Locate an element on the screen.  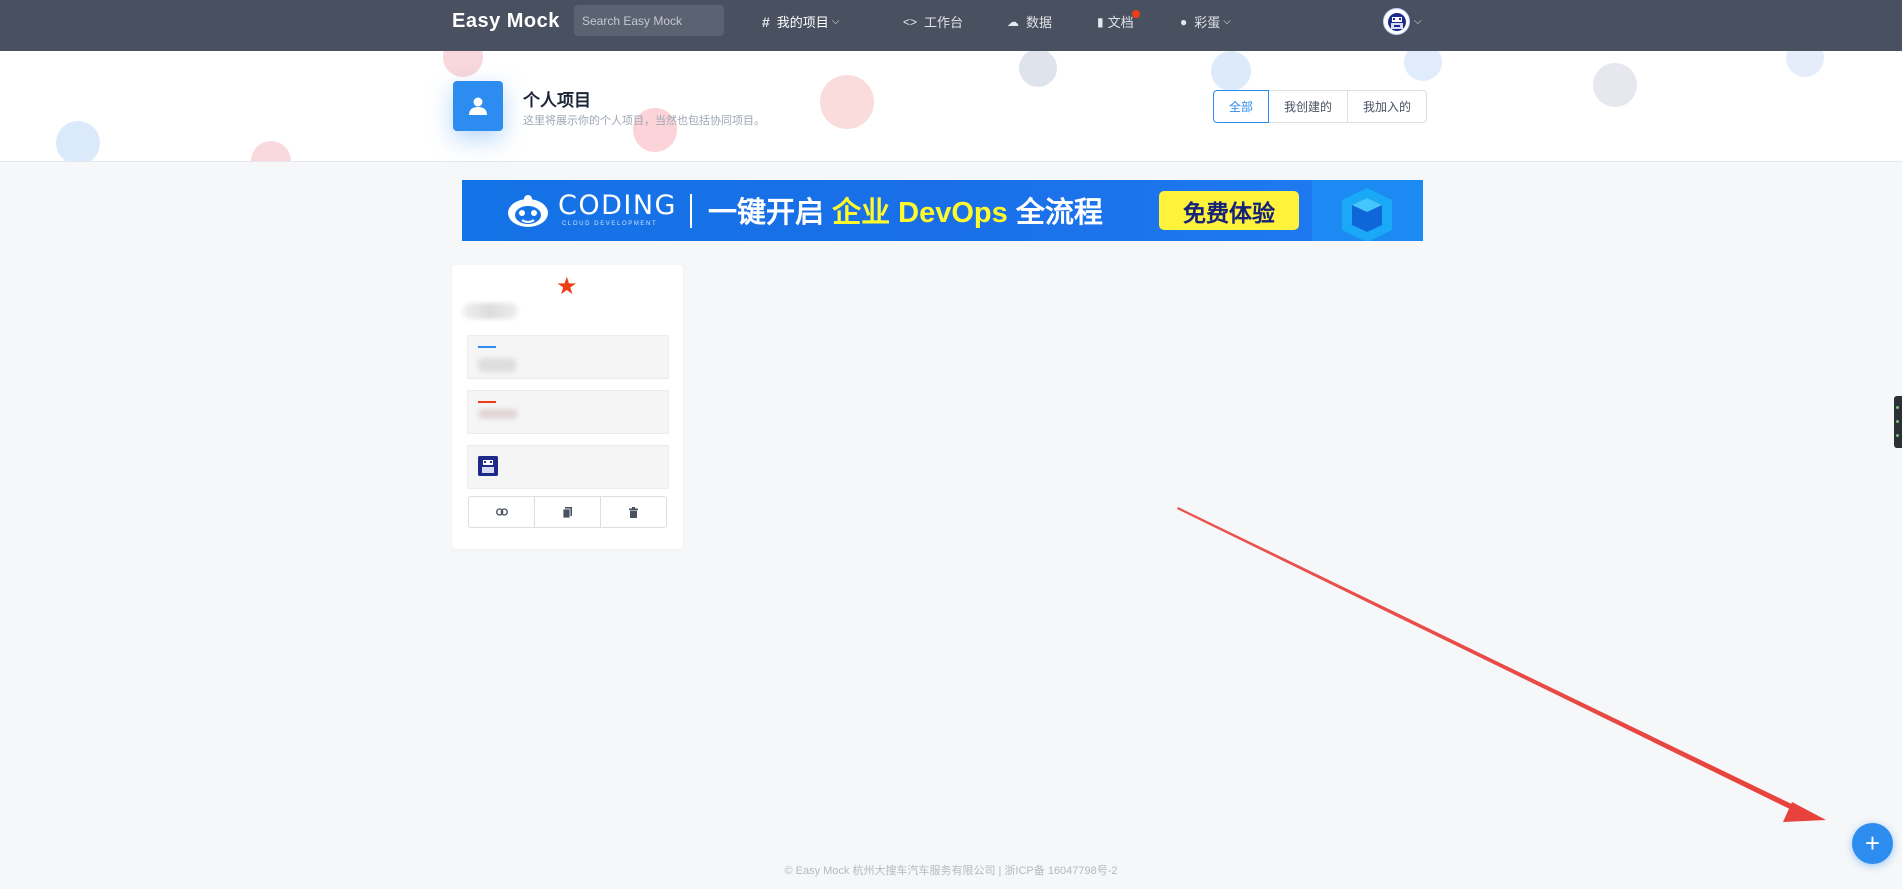
page-title: 个人项目 is located at coordinates (557, 100).